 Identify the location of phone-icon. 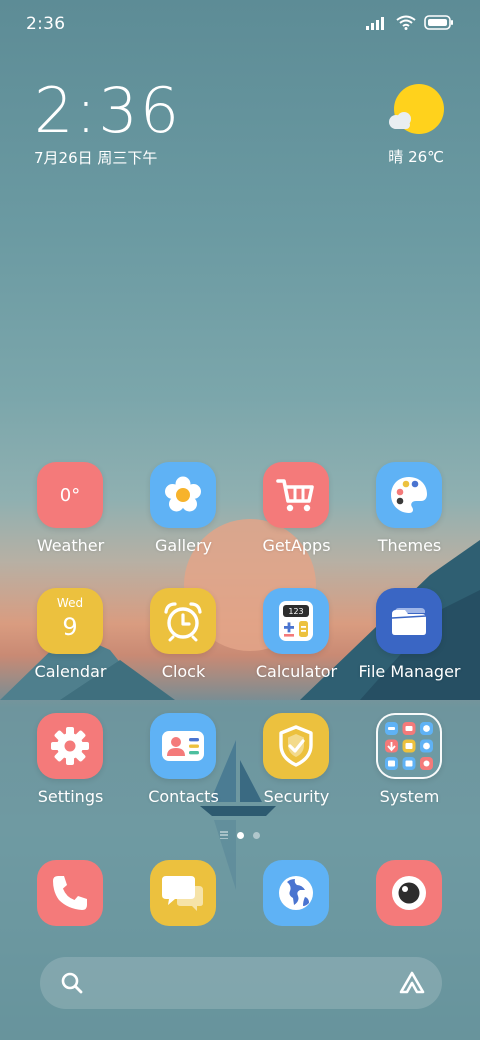
(70, 893).